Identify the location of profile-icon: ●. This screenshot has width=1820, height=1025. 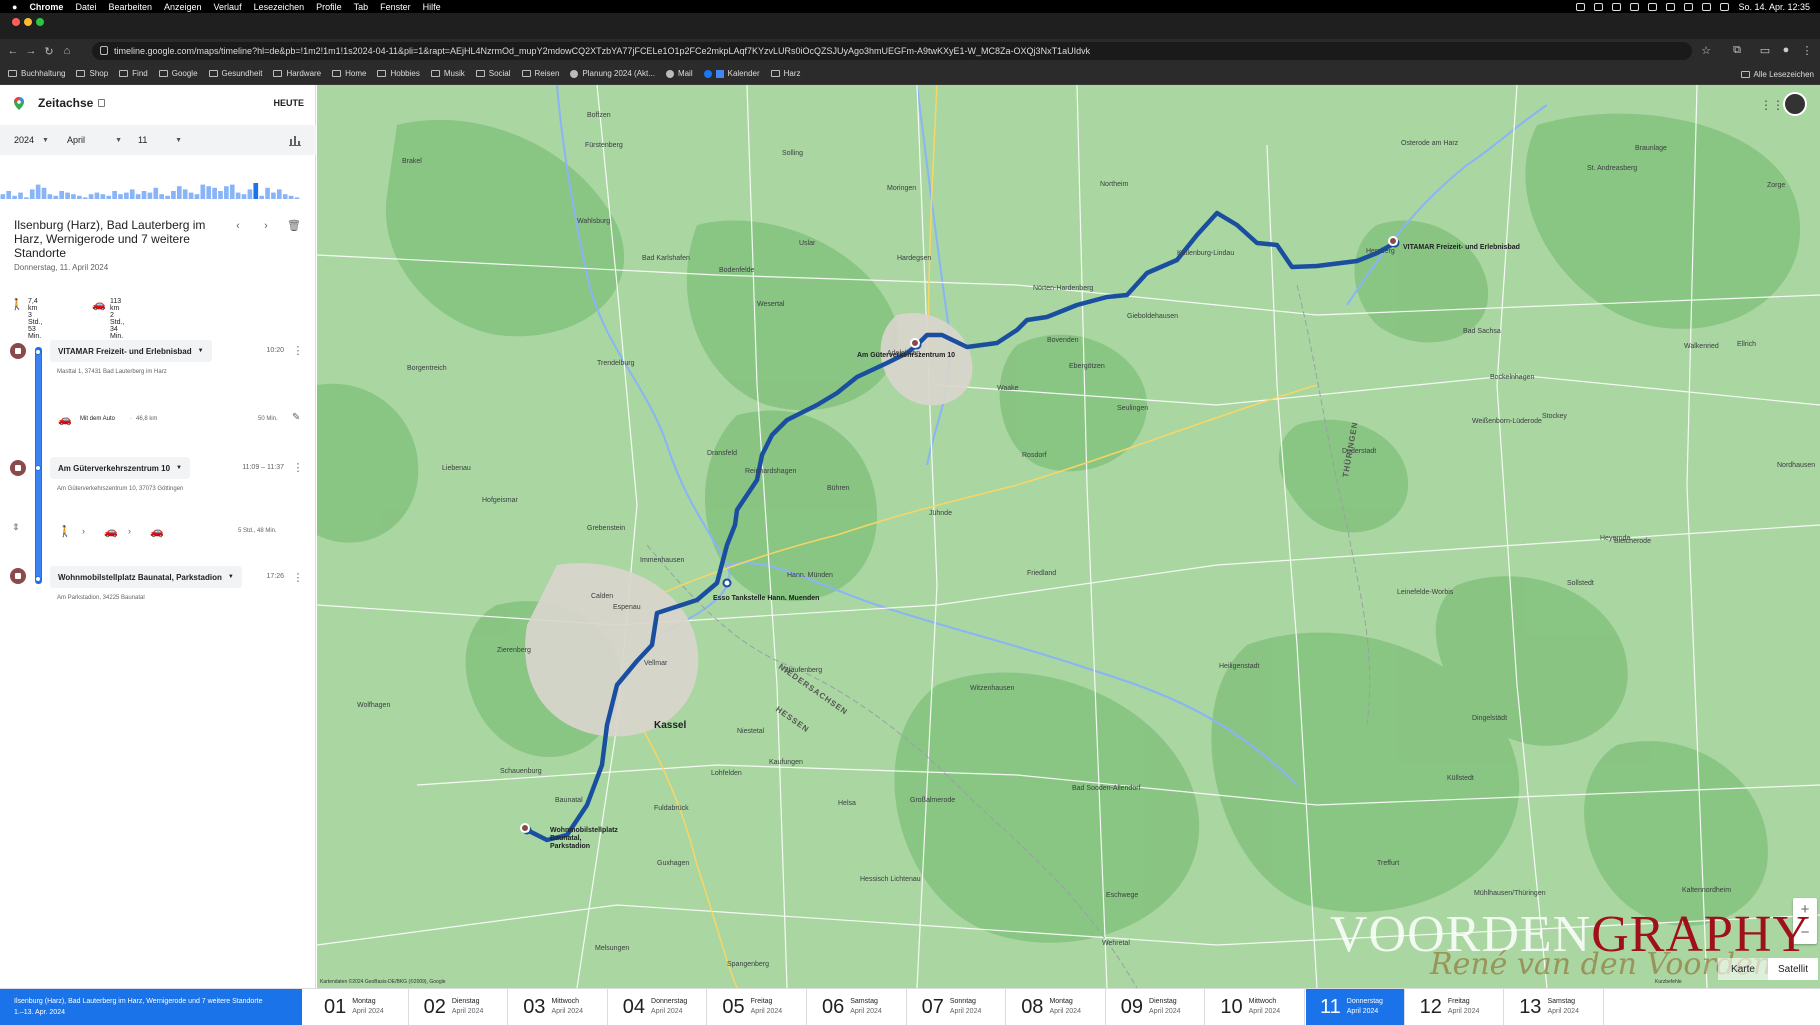
(1786, 51).